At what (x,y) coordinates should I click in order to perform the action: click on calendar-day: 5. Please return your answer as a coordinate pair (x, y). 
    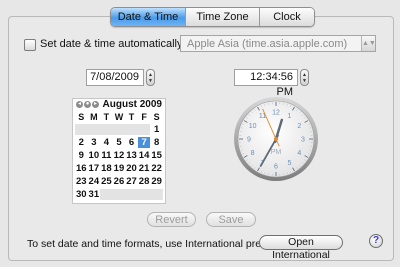
    Looking at the image, I should click on (119, 142).